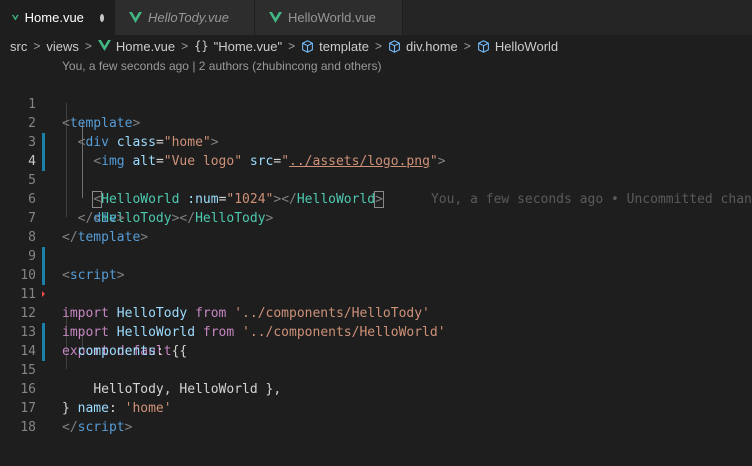 This screenshot has width=752, height=466. I want to click on breadcrumb-item-template: template, so click(335, 46).